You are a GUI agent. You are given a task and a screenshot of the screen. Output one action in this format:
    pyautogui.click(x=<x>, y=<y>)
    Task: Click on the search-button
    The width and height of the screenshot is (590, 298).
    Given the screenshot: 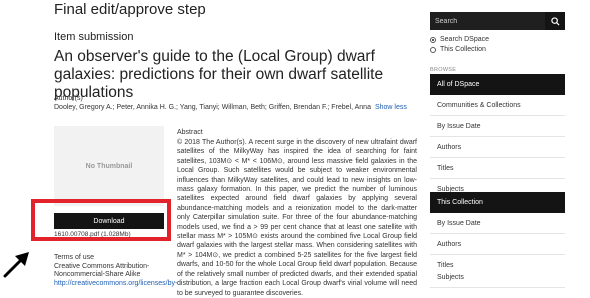 What is the action you would take?
    pyautogui.click(x=555, y=21)
    